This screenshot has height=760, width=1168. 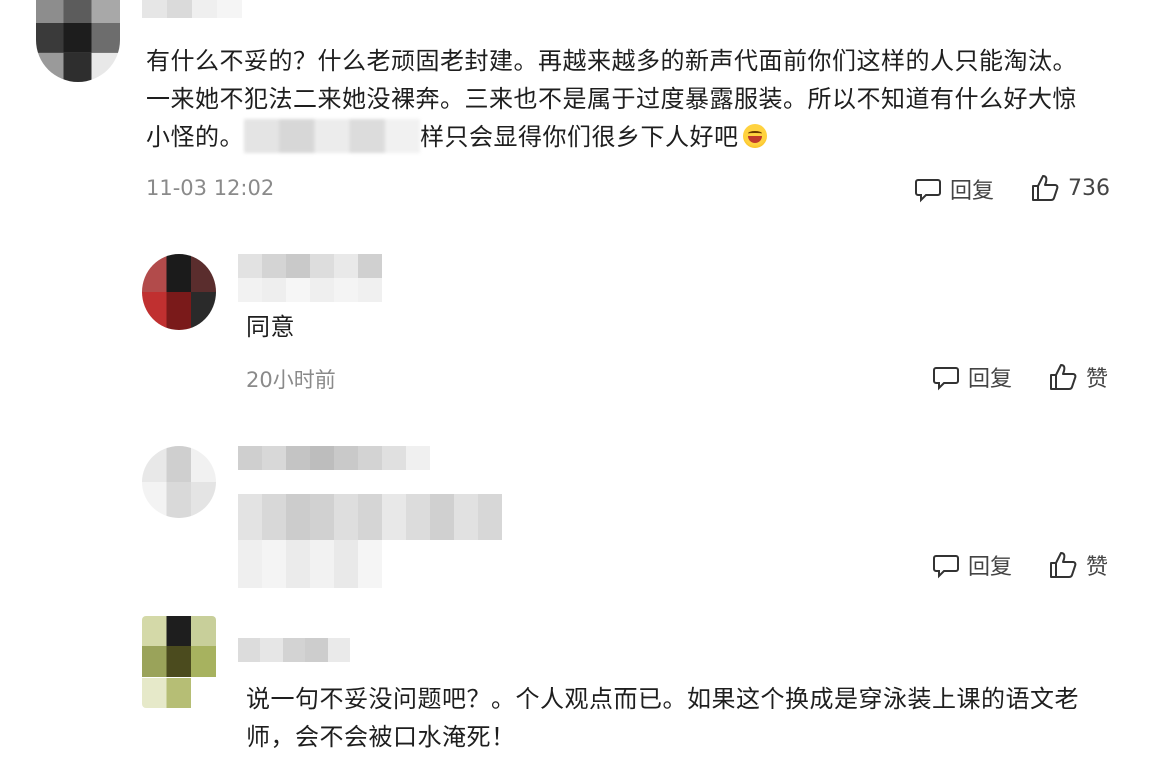 I want to click on grinning-face-emoji-icon, so click(x=754, y=136).